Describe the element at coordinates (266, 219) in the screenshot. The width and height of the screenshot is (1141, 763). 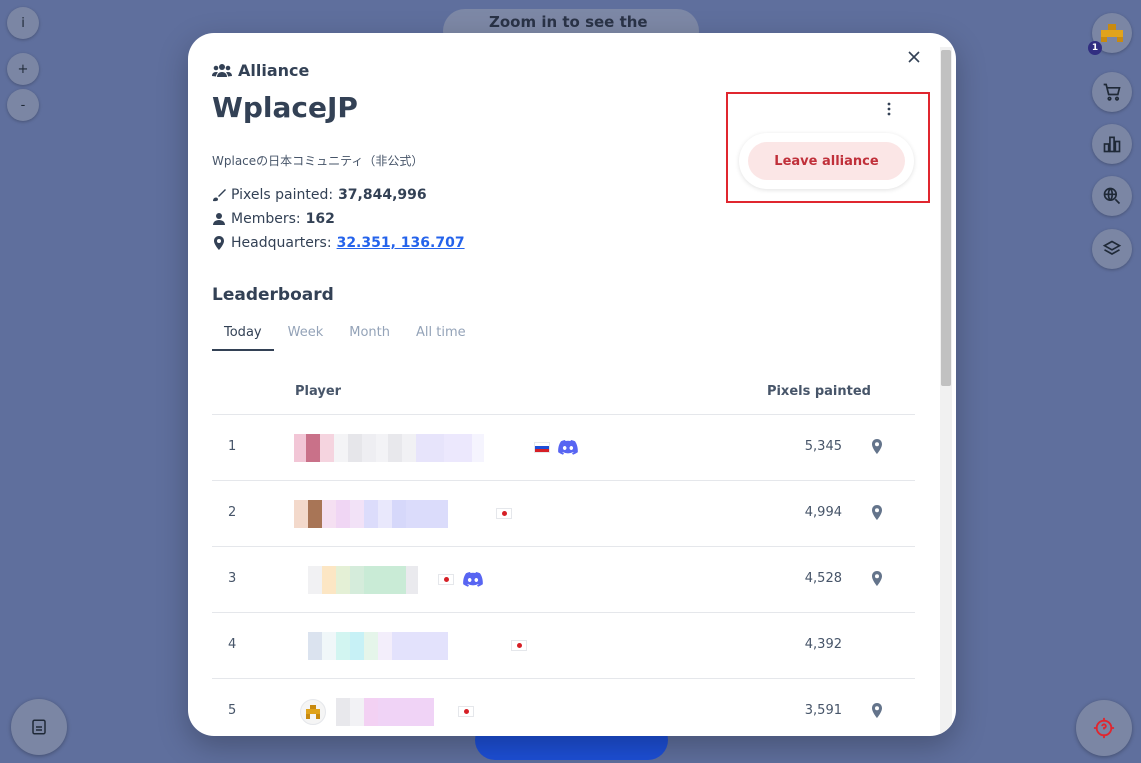
I see `stat-members-label: Members:` at that location.